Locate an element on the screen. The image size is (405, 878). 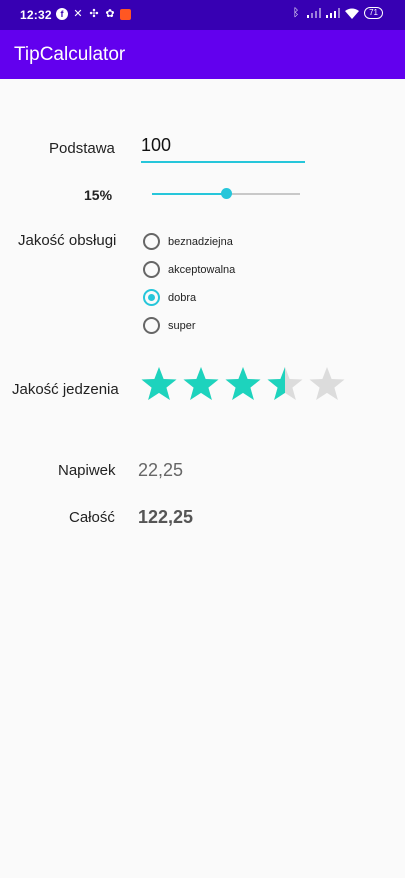
radio-option-label: akceptowalna is located at coordinates (202, 269).